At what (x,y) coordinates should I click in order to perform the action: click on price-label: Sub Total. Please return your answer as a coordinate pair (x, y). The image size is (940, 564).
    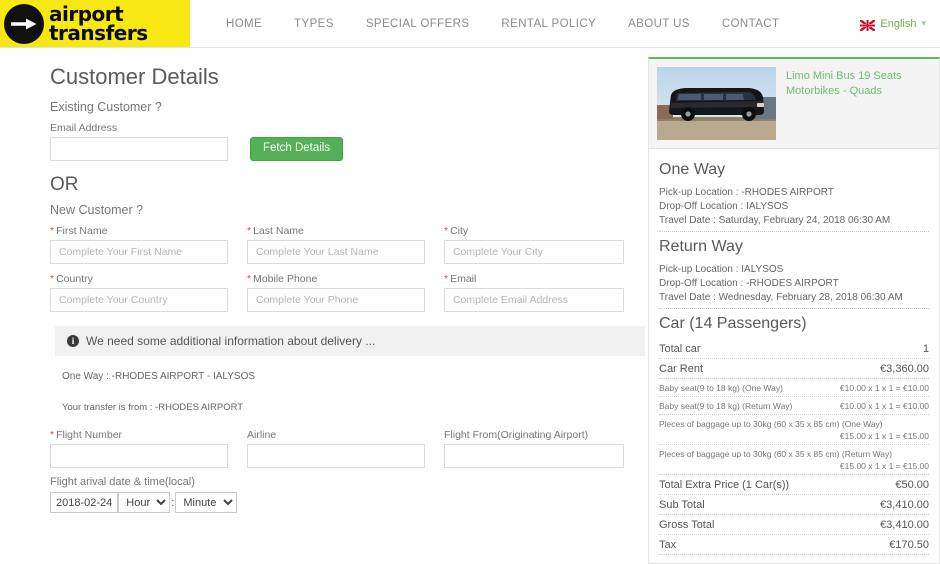
    Looking at the image, I should click on (682, 505).